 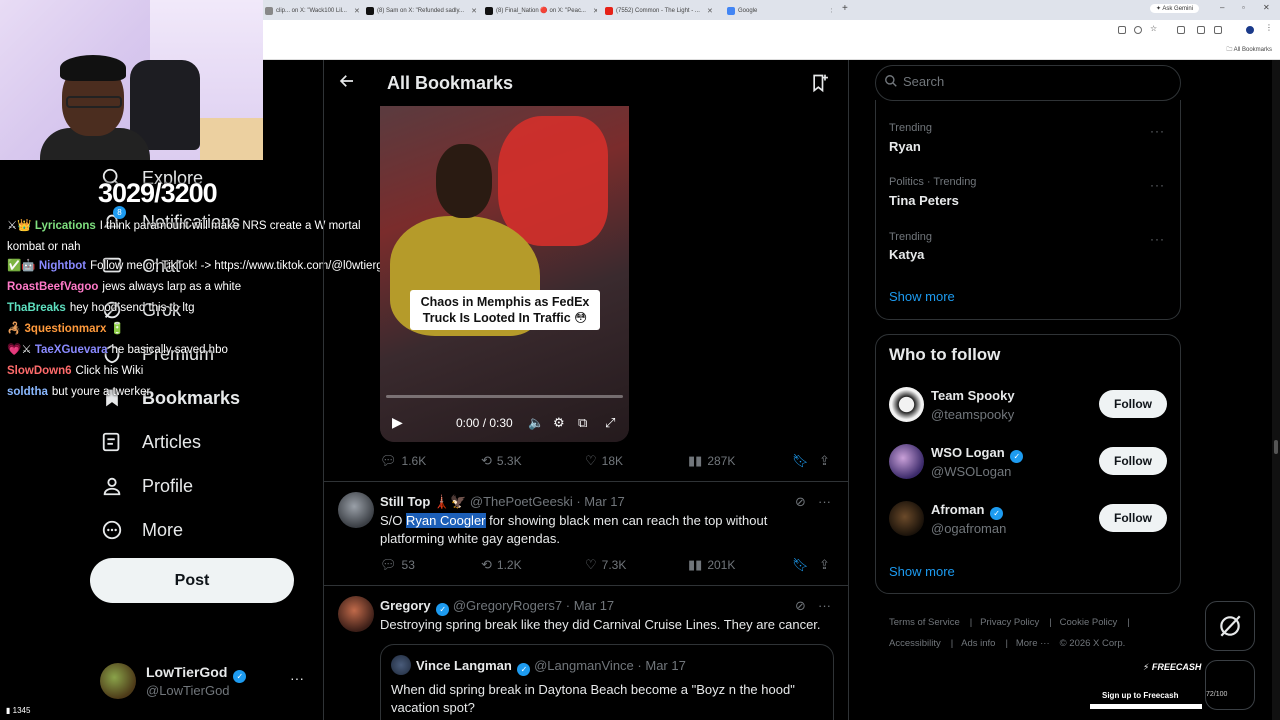 I want to click on footer-more: More ···, so click(x=1033, y=643).